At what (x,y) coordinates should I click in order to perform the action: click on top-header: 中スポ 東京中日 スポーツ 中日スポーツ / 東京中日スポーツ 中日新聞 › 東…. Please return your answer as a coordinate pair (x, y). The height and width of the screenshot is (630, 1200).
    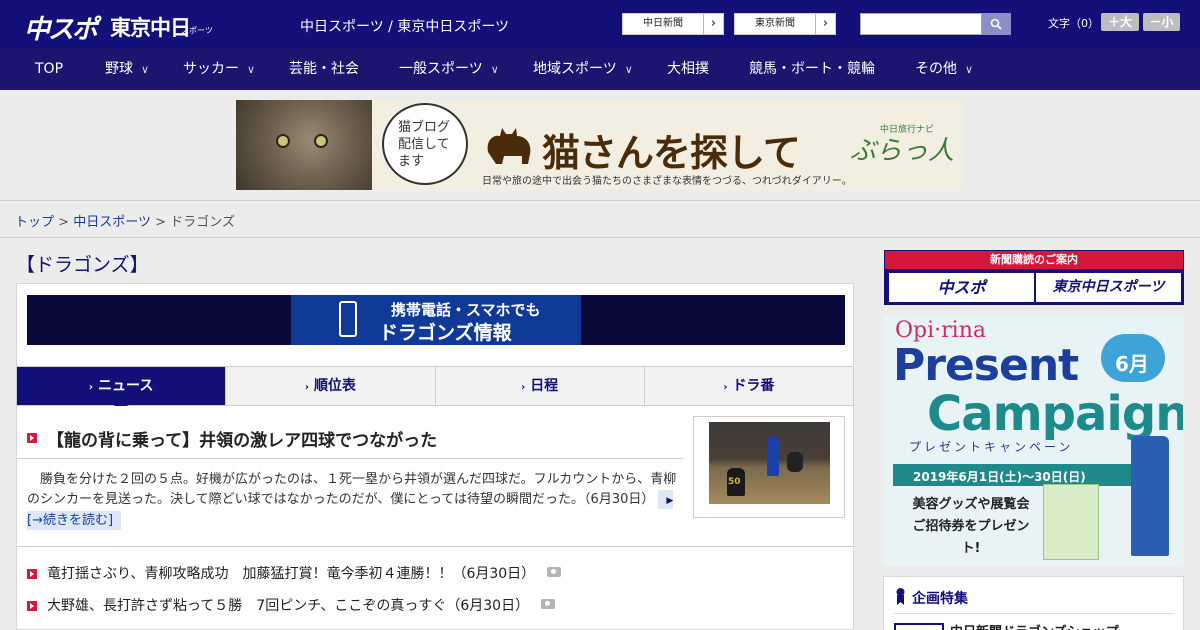
    Looking at the image, I should click on (600, 24).